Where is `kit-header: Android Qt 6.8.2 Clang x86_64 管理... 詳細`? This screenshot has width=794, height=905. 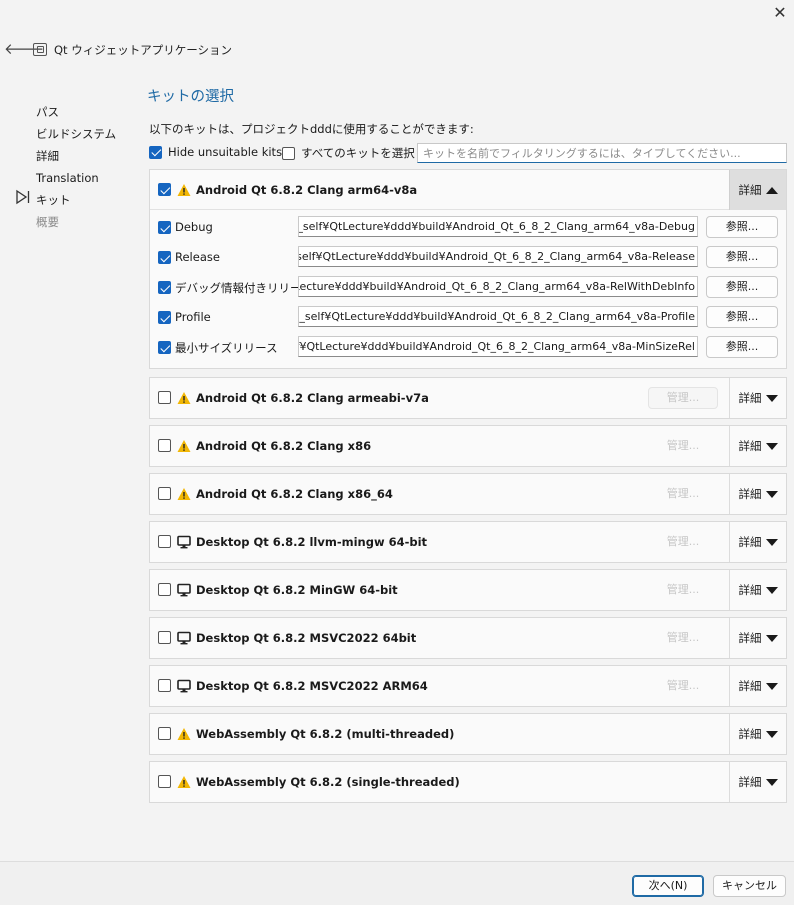
kit-header: Android Qt 6.8.2 Clang x86_64 管理... 詳細 is located at coordinates (468, 494).